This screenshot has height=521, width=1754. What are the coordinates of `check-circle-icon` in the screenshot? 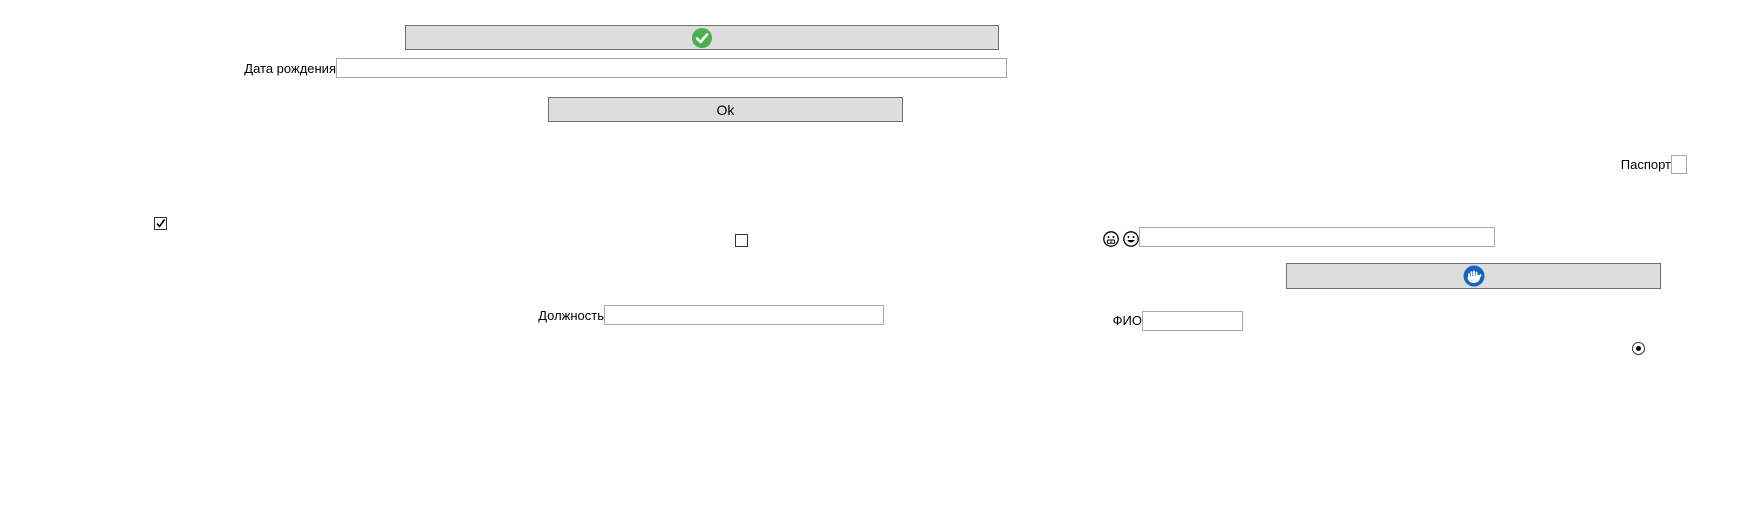 It's located at (702, 37).